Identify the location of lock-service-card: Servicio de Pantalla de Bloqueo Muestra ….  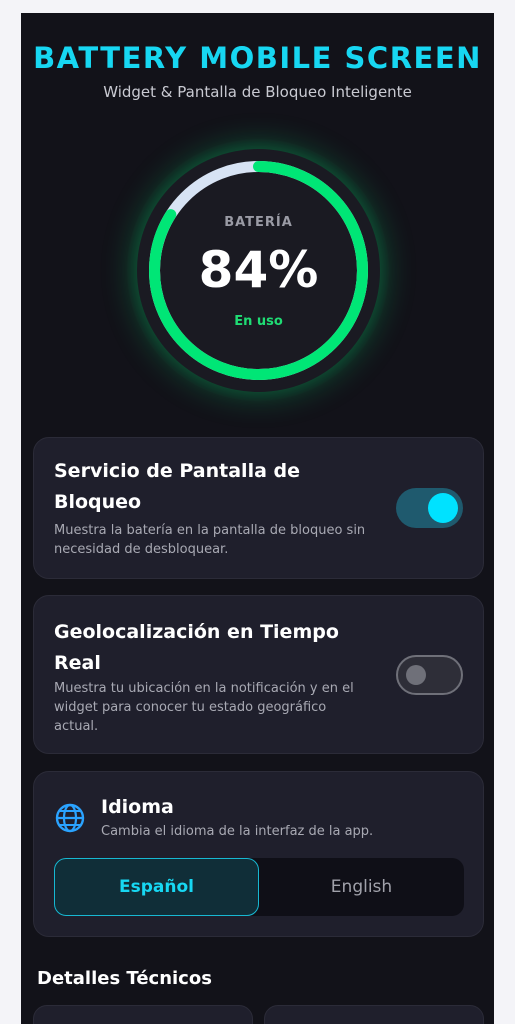
(258, 508).